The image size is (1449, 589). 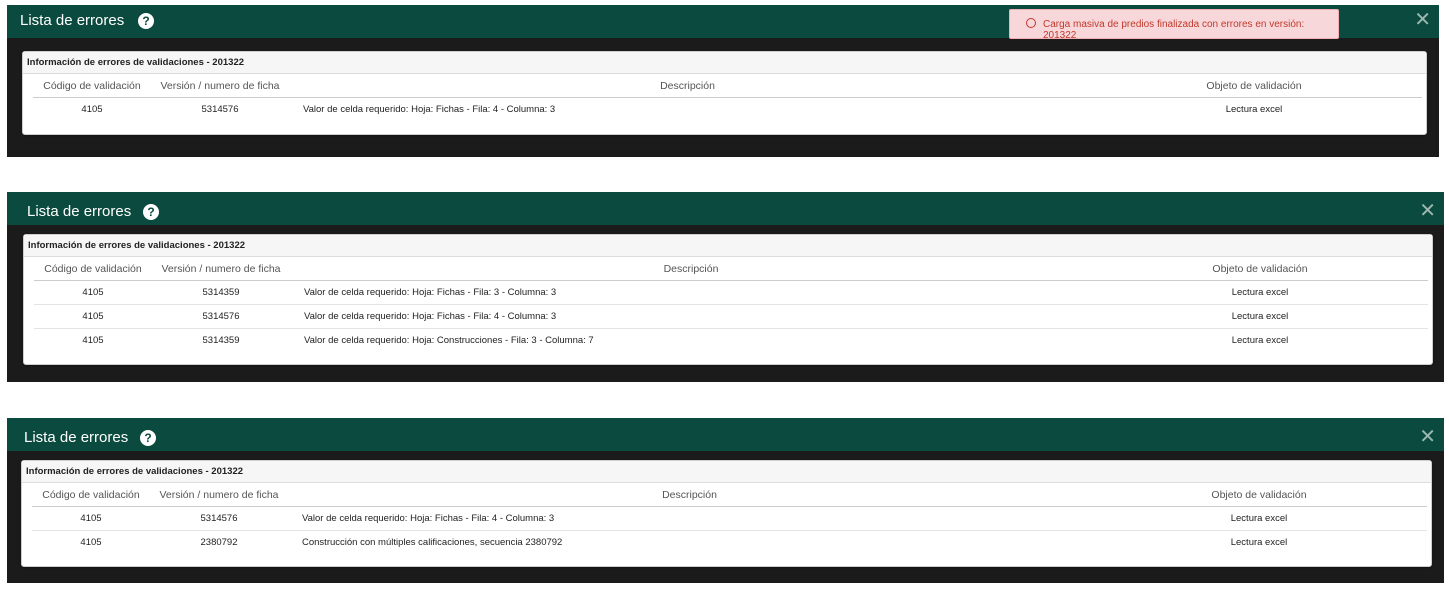 I want to click on error-circle-icon, so click(x=1031, y=23).